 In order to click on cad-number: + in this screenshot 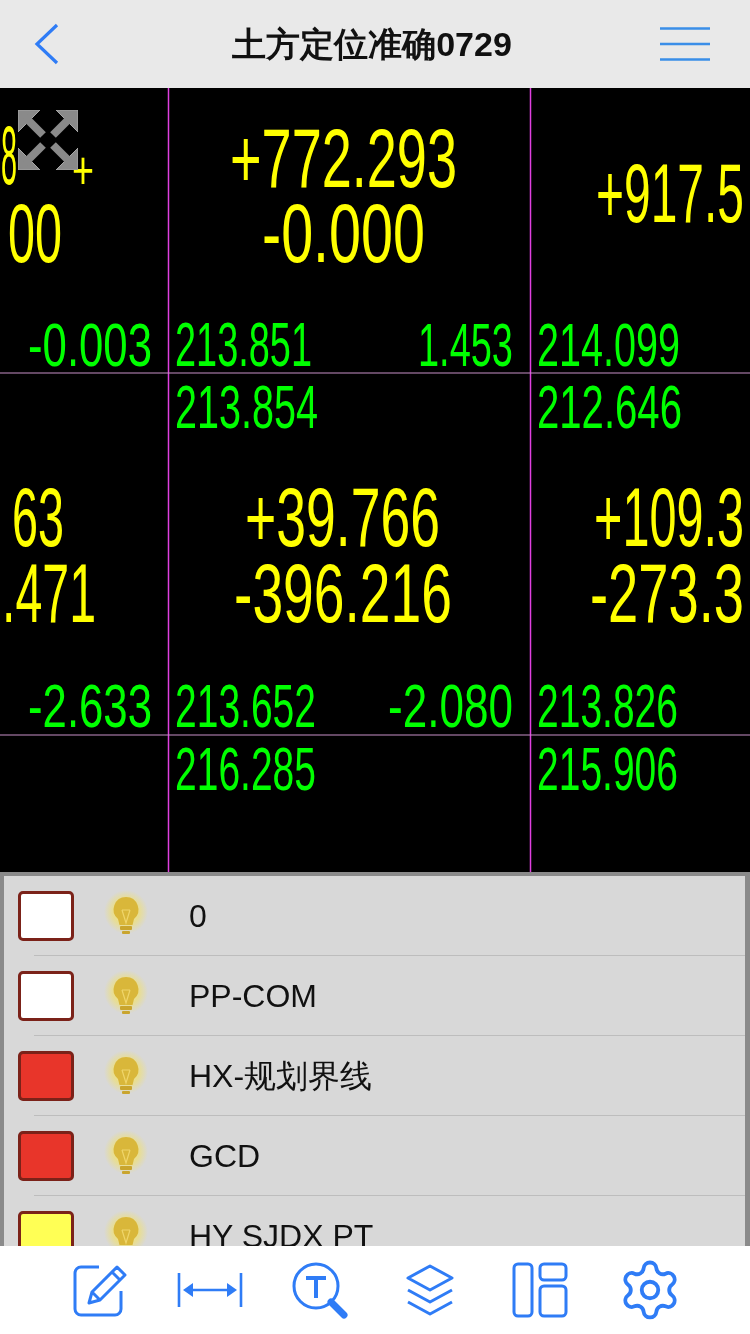, I will do `click(83, 170)`.